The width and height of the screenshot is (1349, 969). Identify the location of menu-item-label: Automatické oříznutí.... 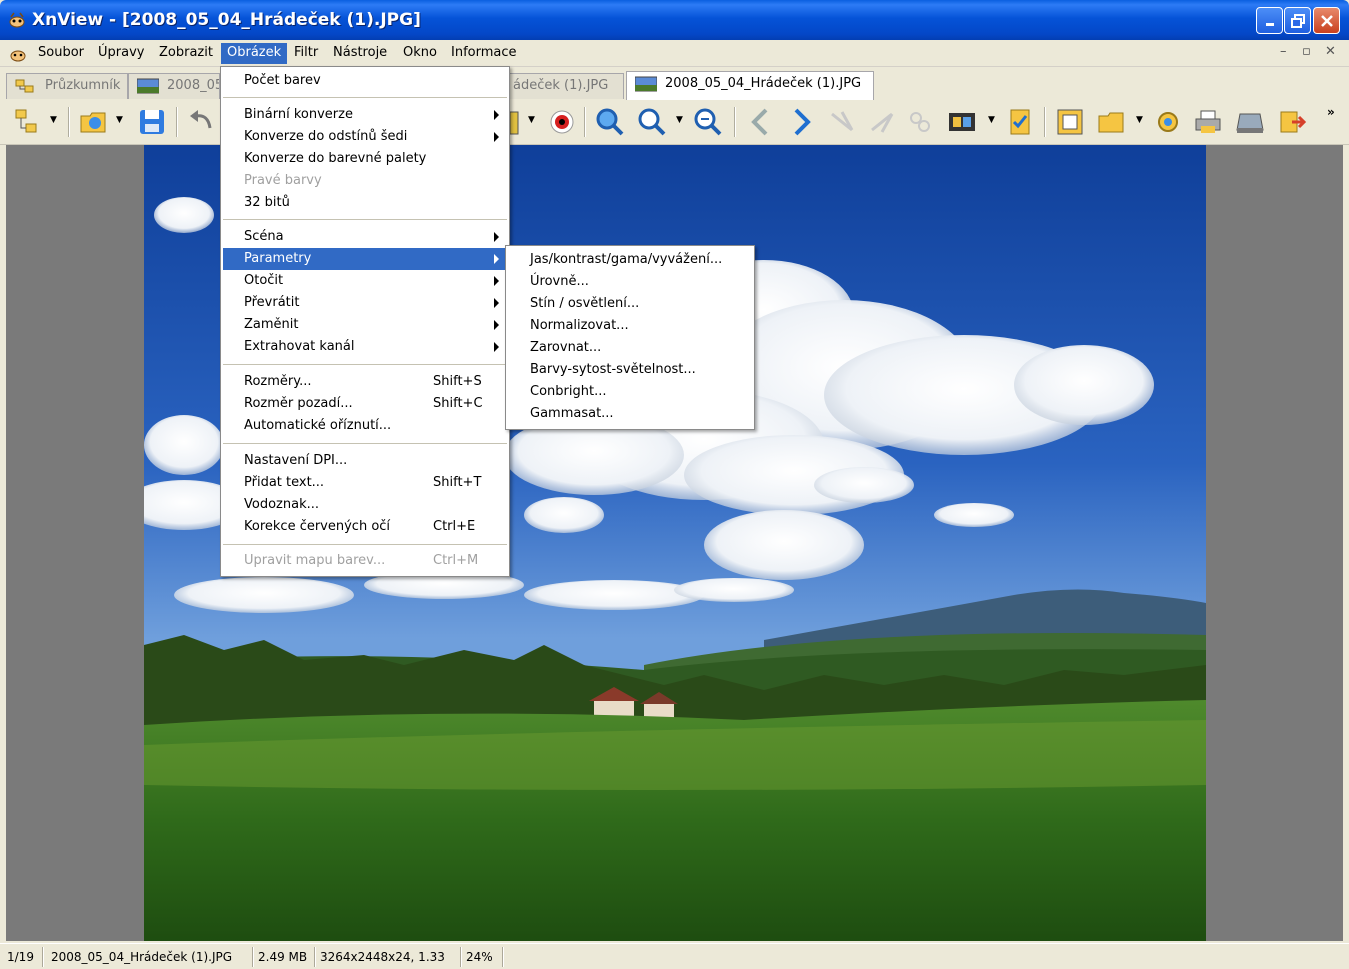
(318, 425).